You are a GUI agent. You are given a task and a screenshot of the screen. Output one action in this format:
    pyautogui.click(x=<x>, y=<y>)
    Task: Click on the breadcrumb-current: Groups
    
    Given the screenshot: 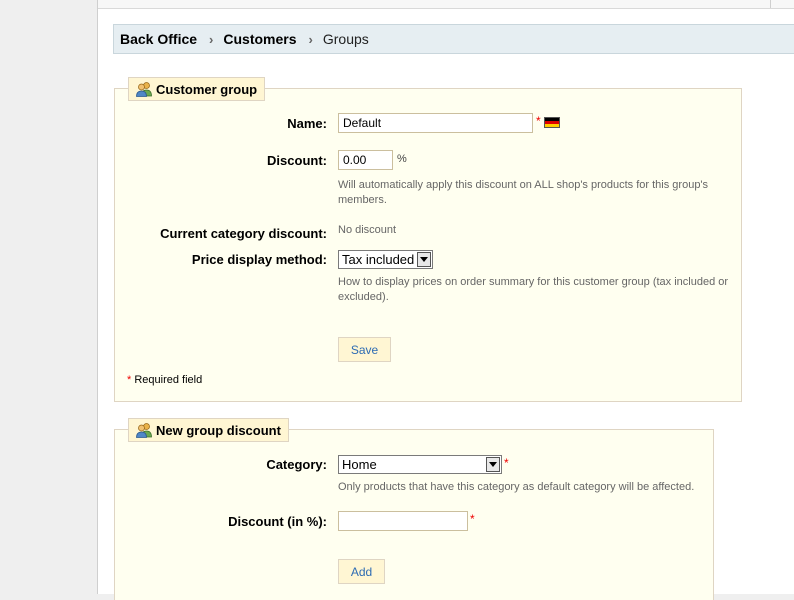 What is the action you would take?
    pyautogui.click(x=345, y=39)
    